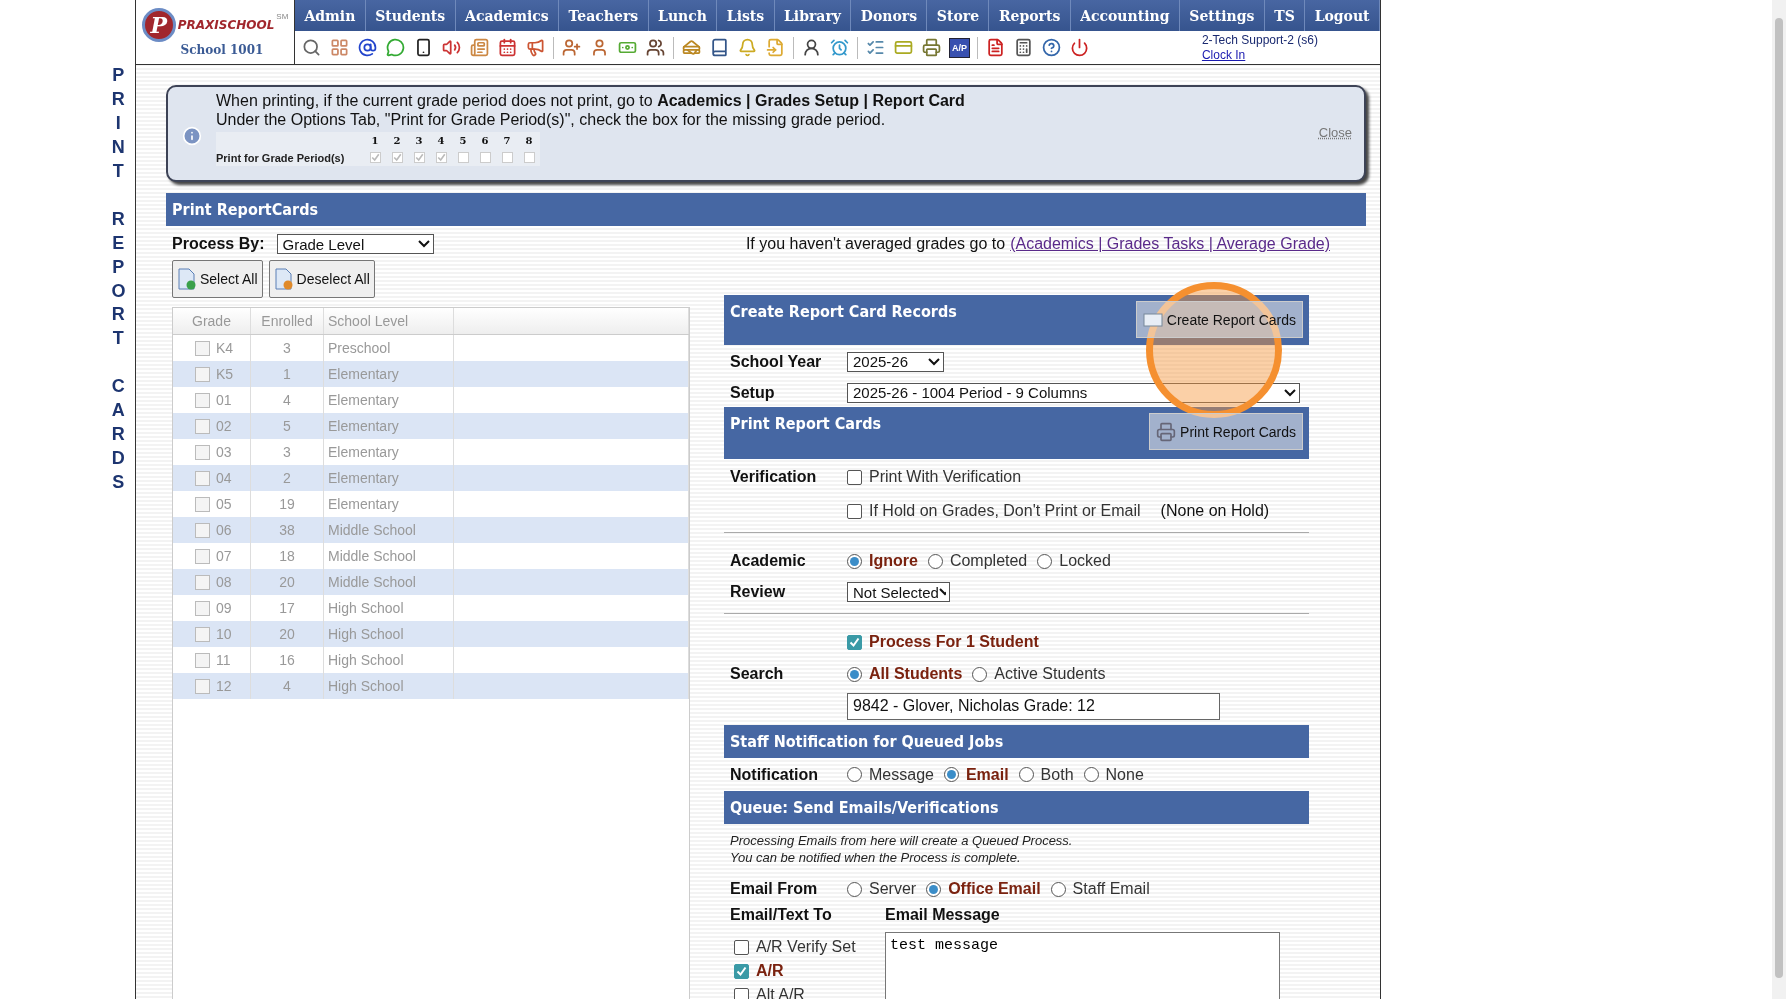  I want to click on nav-item: Admin, so click(330, 15).